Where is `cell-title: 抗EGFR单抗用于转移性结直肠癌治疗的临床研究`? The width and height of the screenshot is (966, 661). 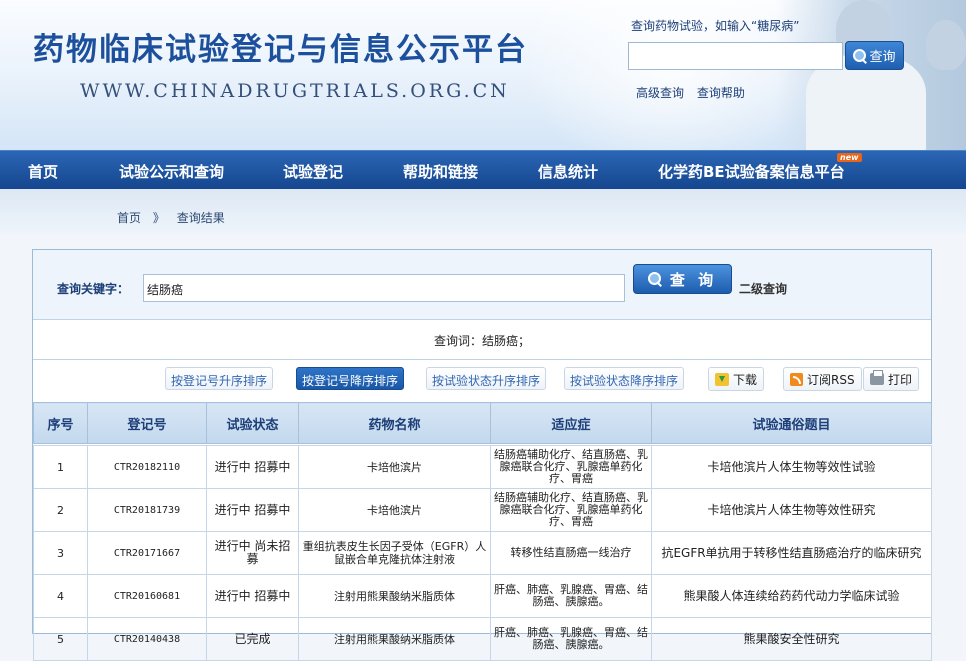 cell-title: 抗EGFR单抗用于转移性结直肠癌治疗的临床研究 is located at coordinates (791, 553).